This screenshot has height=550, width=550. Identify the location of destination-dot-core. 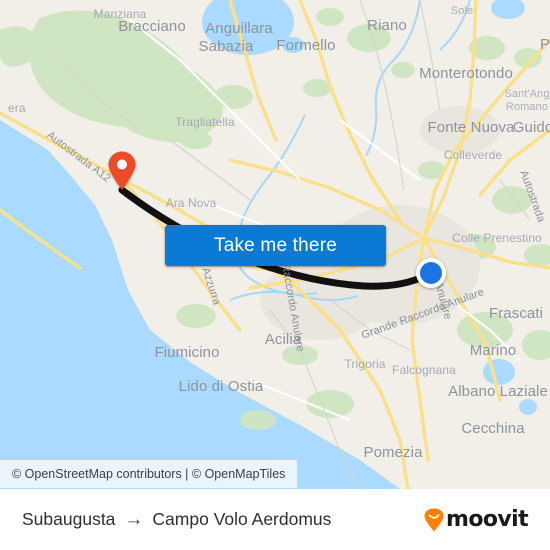
(431, 273).